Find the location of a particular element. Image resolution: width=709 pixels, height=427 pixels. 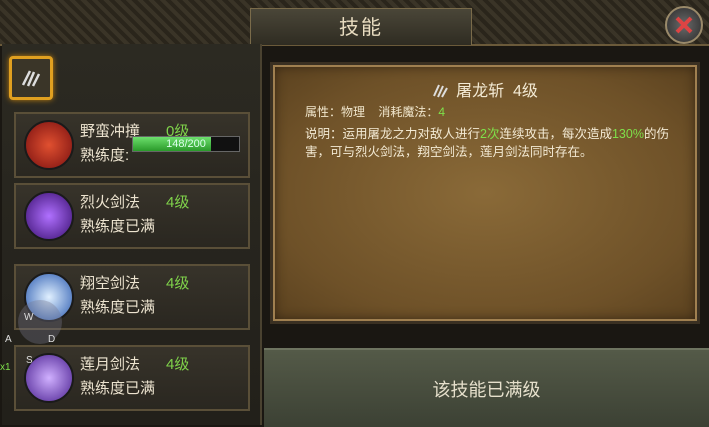

detail-attributes: 属性：物理 消耗魔法：4 is located at coordinates (375, 111).